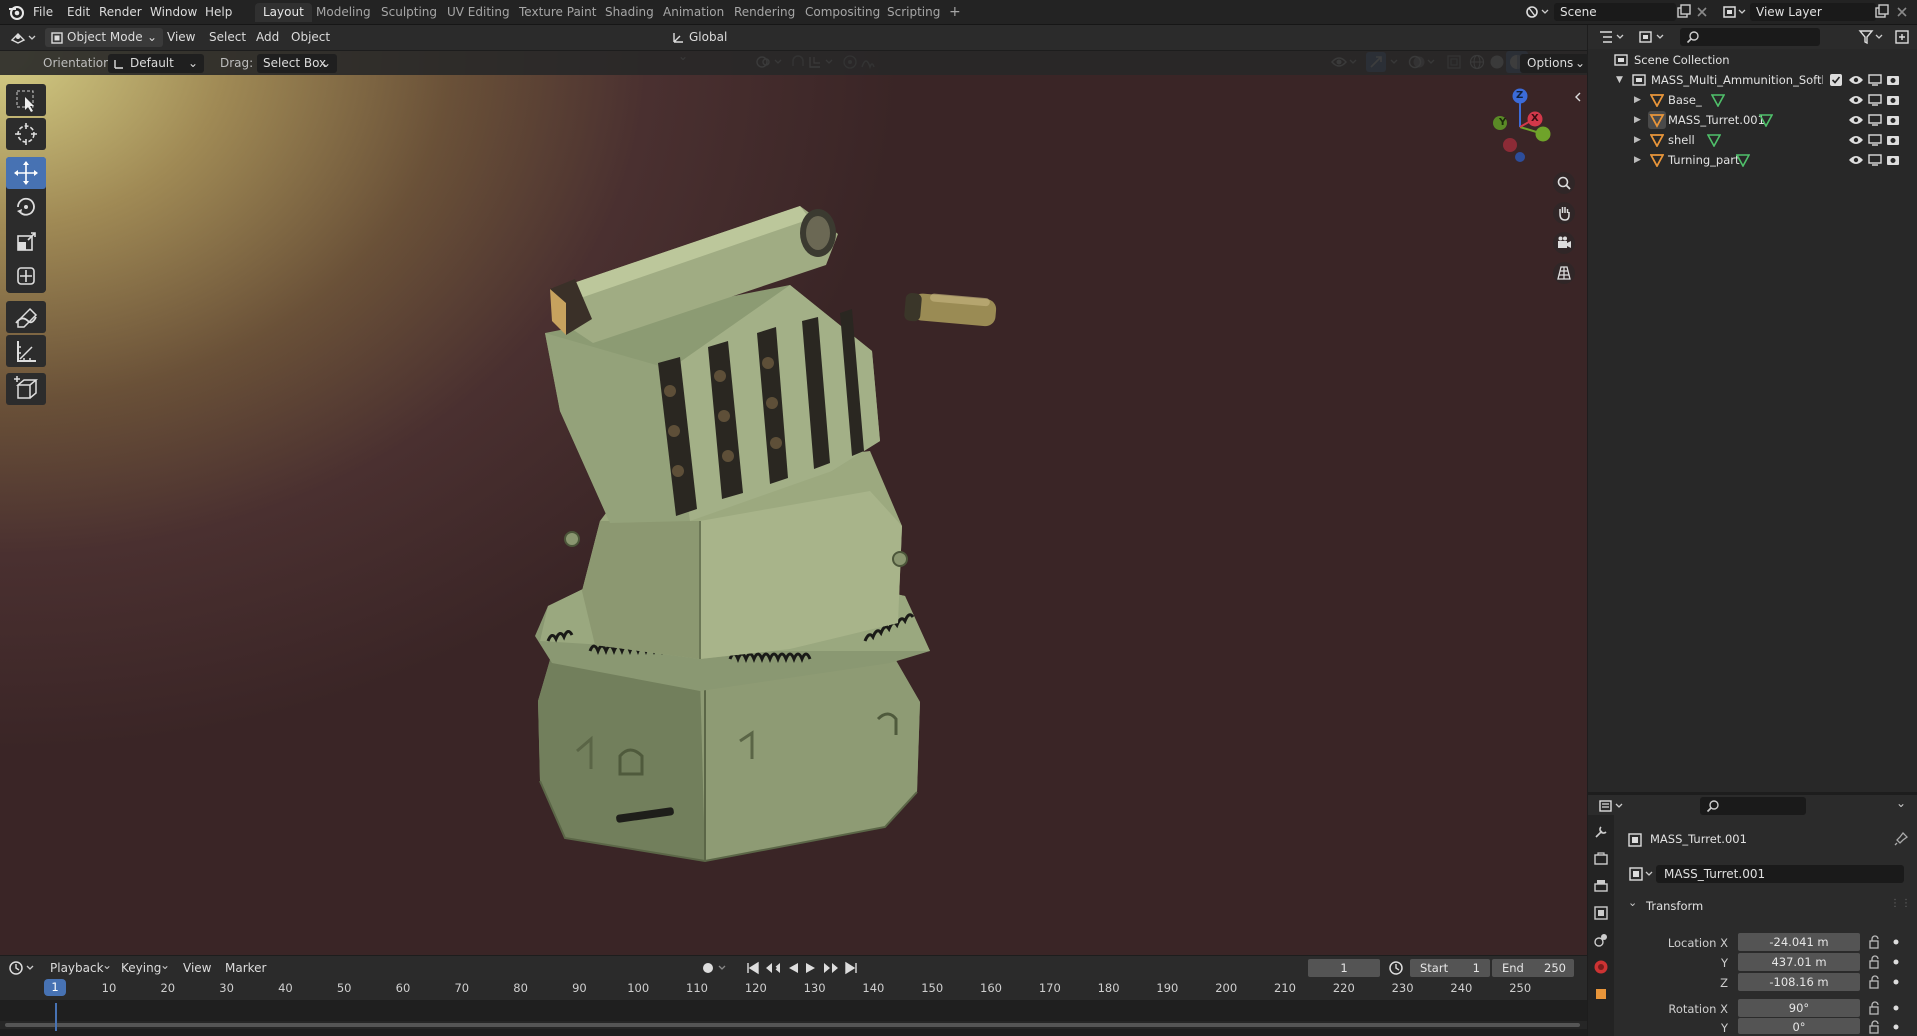 The height and width of the screenshot is (1036, 1917). I want to click on move-tool, so click(26, 173).